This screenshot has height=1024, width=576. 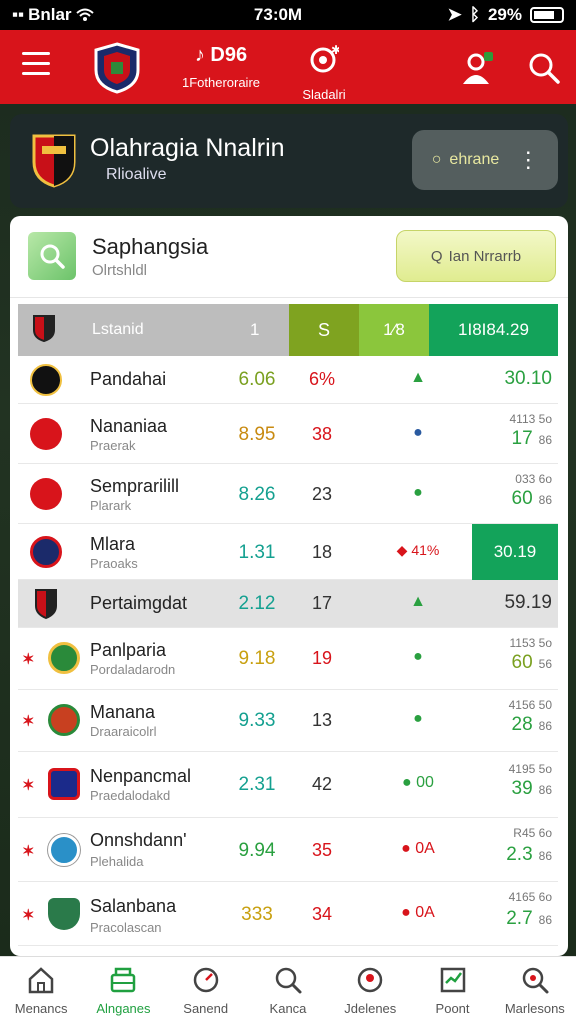 I want to click on hero-title: Olahragia Nnalrin, so click(x=187, y=148).